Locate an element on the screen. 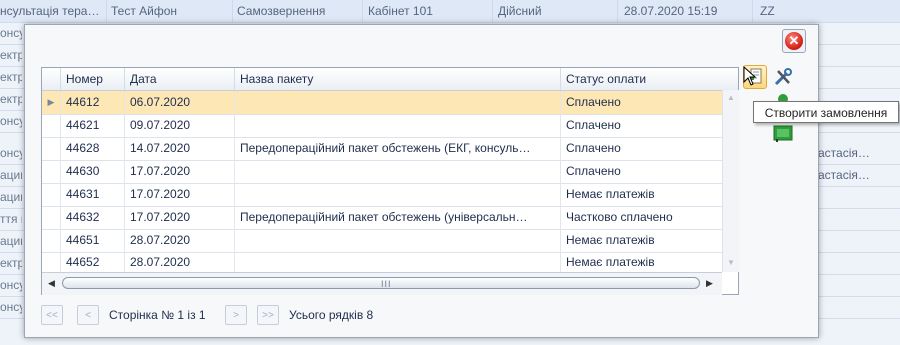 The width and height of the screenshot is (900, 345). bg-cell: Тест Айфон is located at coordinates (144, 11).